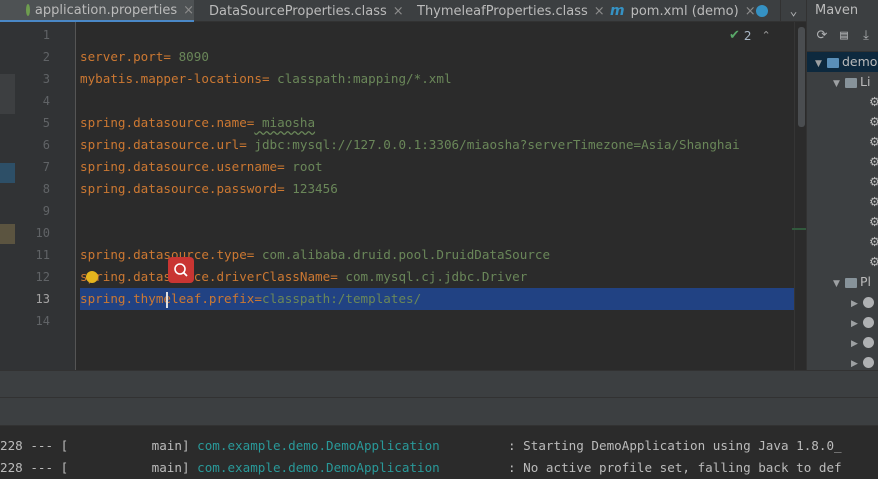 The height and width of the screenshot is (479, 878). Describe the element at coordinates (46, 211) in the screenshot. I see `line-number: 9` at that location.